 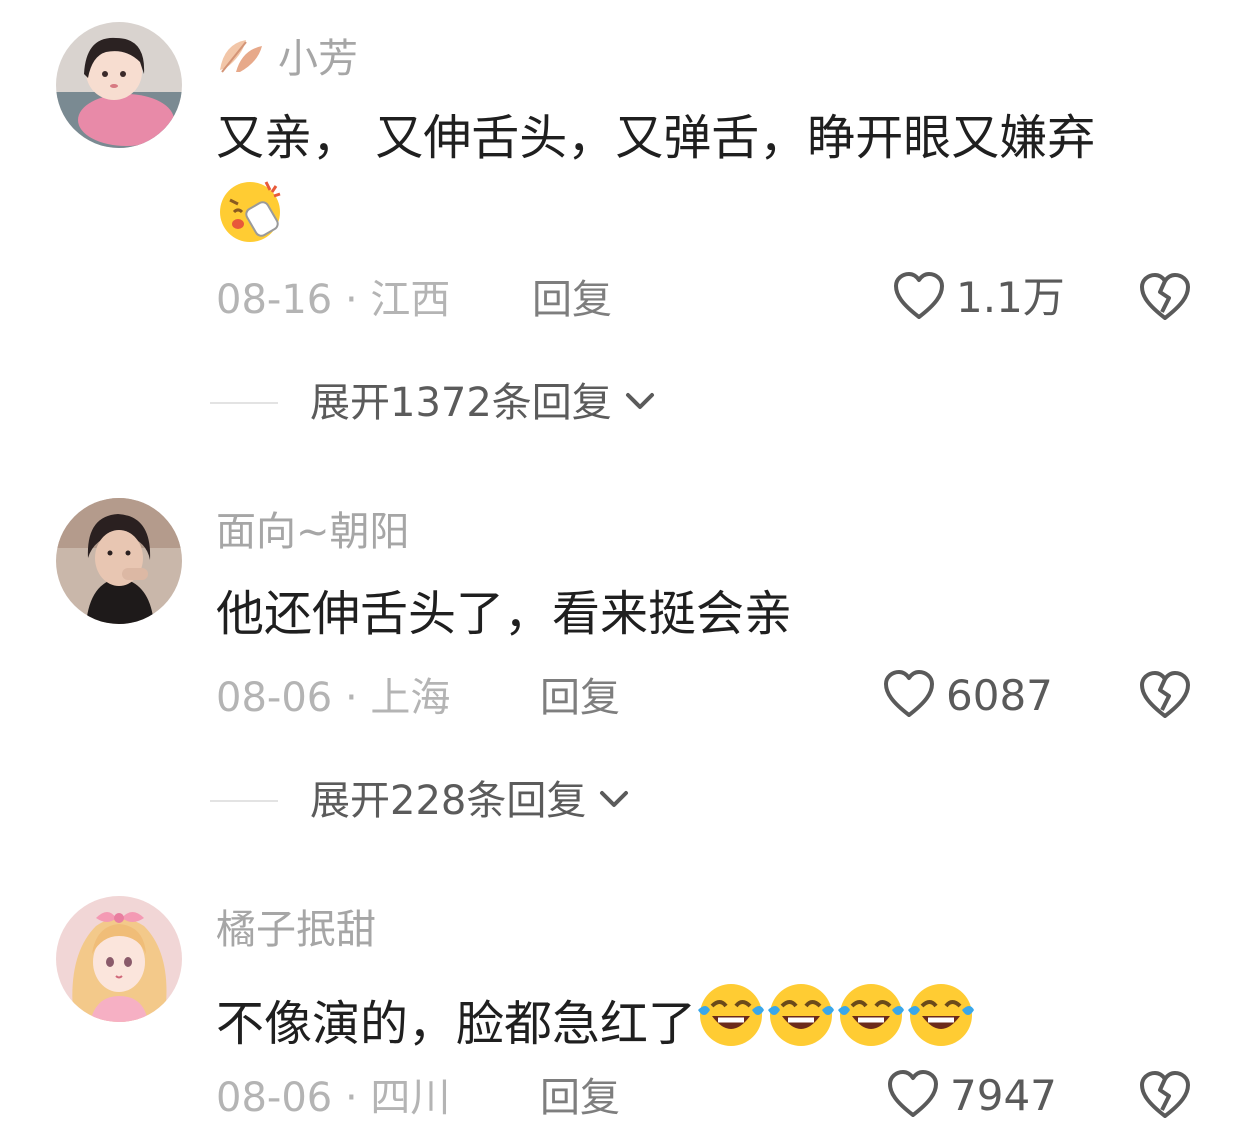 I want to click on expand-replies-label: 展开1372条回复, so click(x=461, y=403).